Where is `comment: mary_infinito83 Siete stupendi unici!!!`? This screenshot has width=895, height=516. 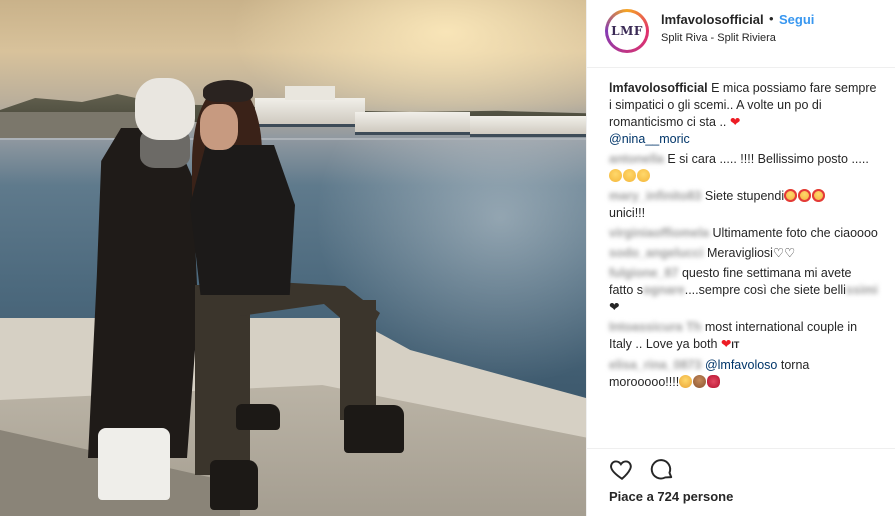
comment: mary_infinito83 Siete stupendi unici!!! is located at coordinates (744, 205).